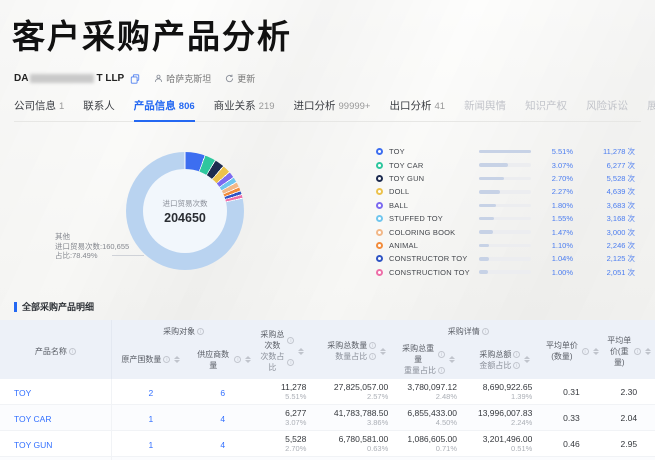  I want to click on company-country: 哈萨克斯坦, so click(182, 78).